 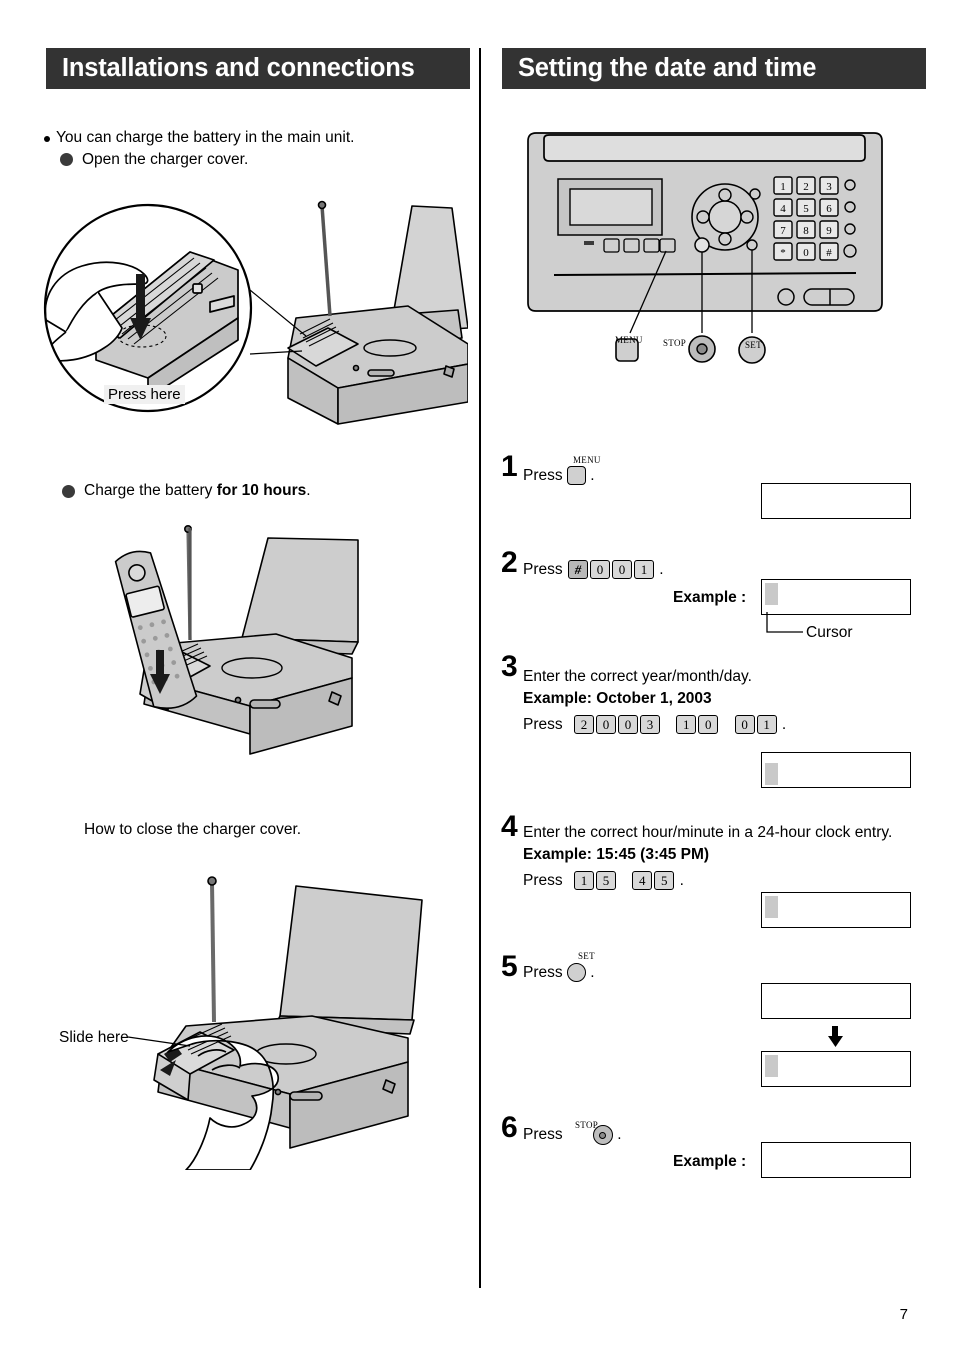 What do you see at coordinates (649, 725) in the screenshot?
I see `keycap-y3: 3` at bounding box center [649, 725].